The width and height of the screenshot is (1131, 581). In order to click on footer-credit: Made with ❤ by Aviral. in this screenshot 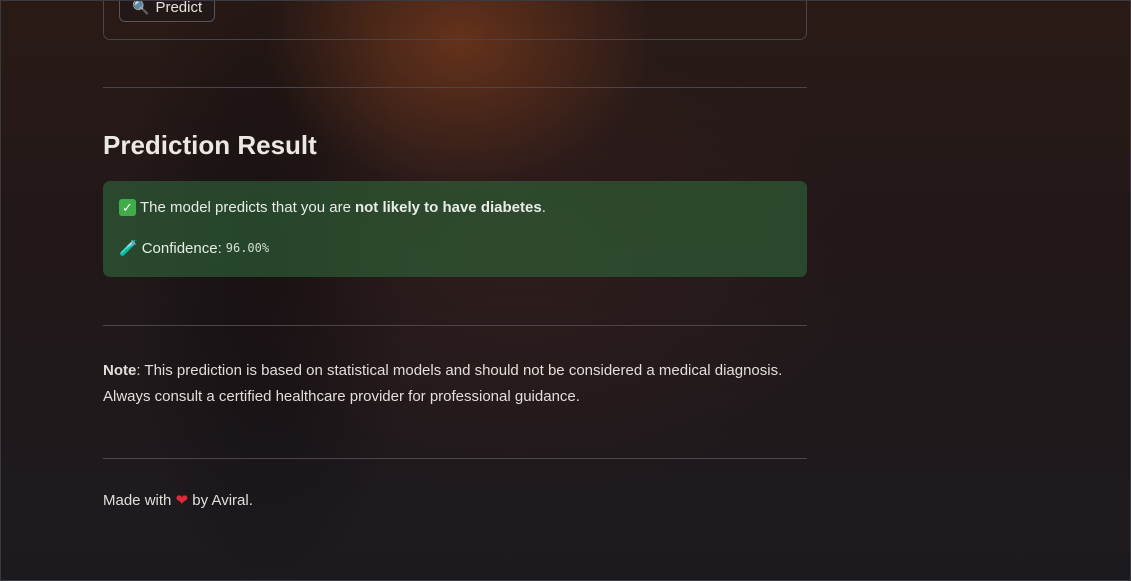, I will do `click(178, 500)`.